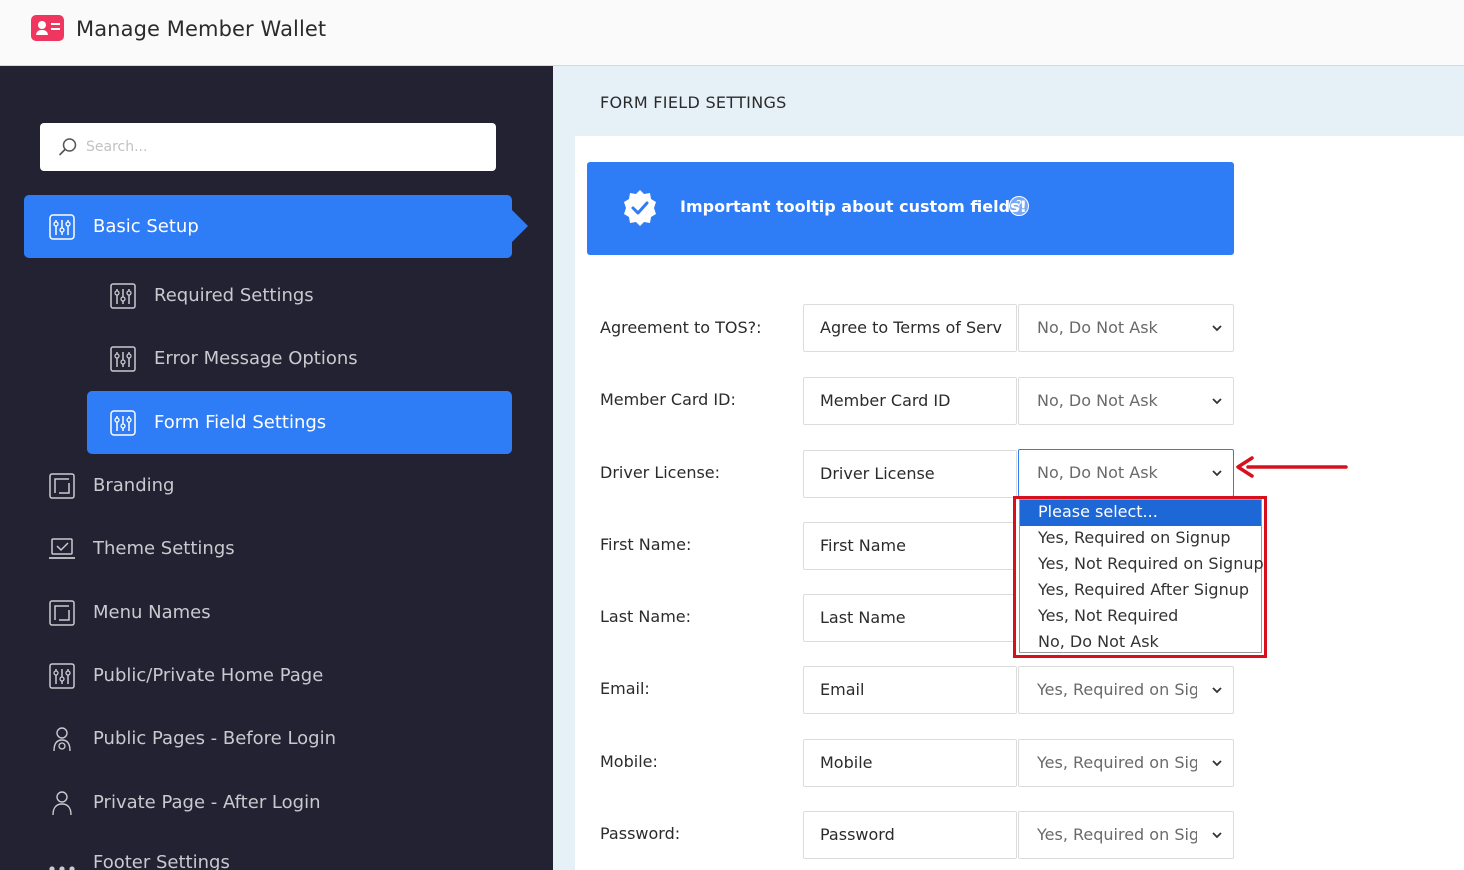 The height and width of the screenshot is (870, 1464). I want to click on sidebar-item-private-page-after-login: Private Page - After Login, so click(268, 802).